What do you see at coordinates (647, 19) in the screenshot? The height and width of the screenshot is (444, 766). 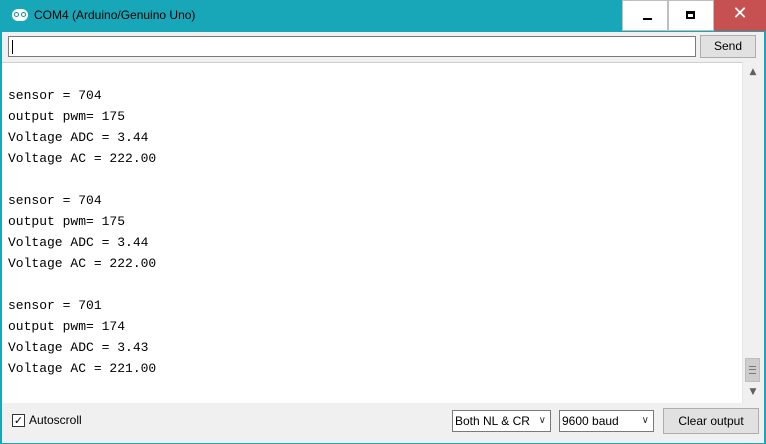 I see `minimize-icon` at bounding box center [647, 19].